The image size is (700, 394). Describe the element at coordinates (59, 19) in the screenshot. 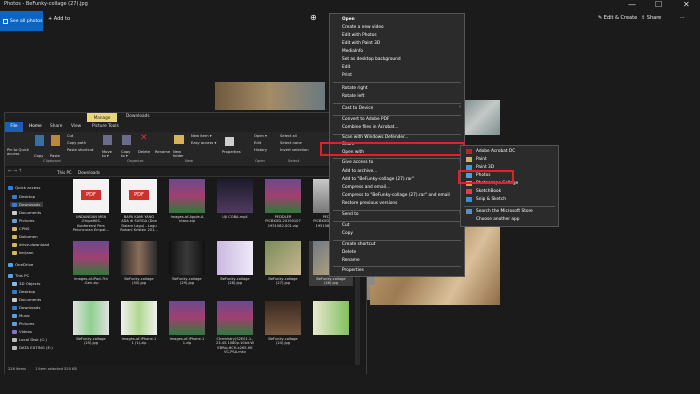

I see `add-to-button: + Add to` at that location.